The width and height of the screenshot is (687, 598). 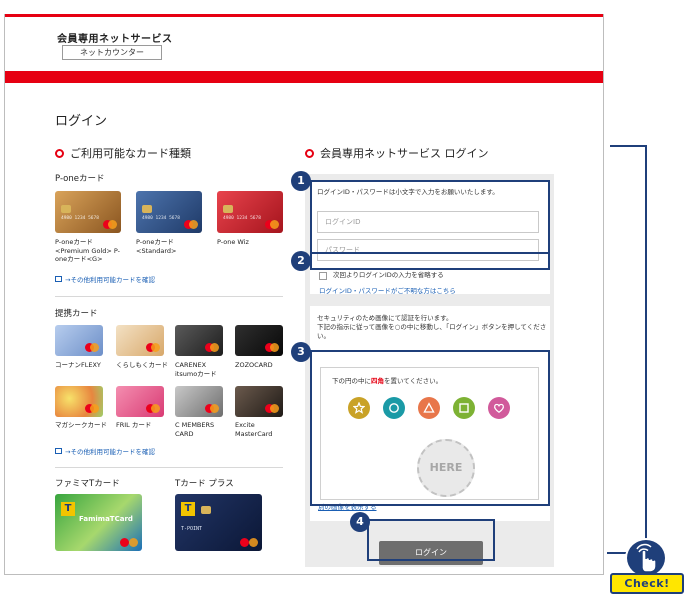 What do you see at coordinates (112, 52) in the screenshot?
I see `brand-subtitle-button: ネットカウンター` at bounding box center [112, 52].